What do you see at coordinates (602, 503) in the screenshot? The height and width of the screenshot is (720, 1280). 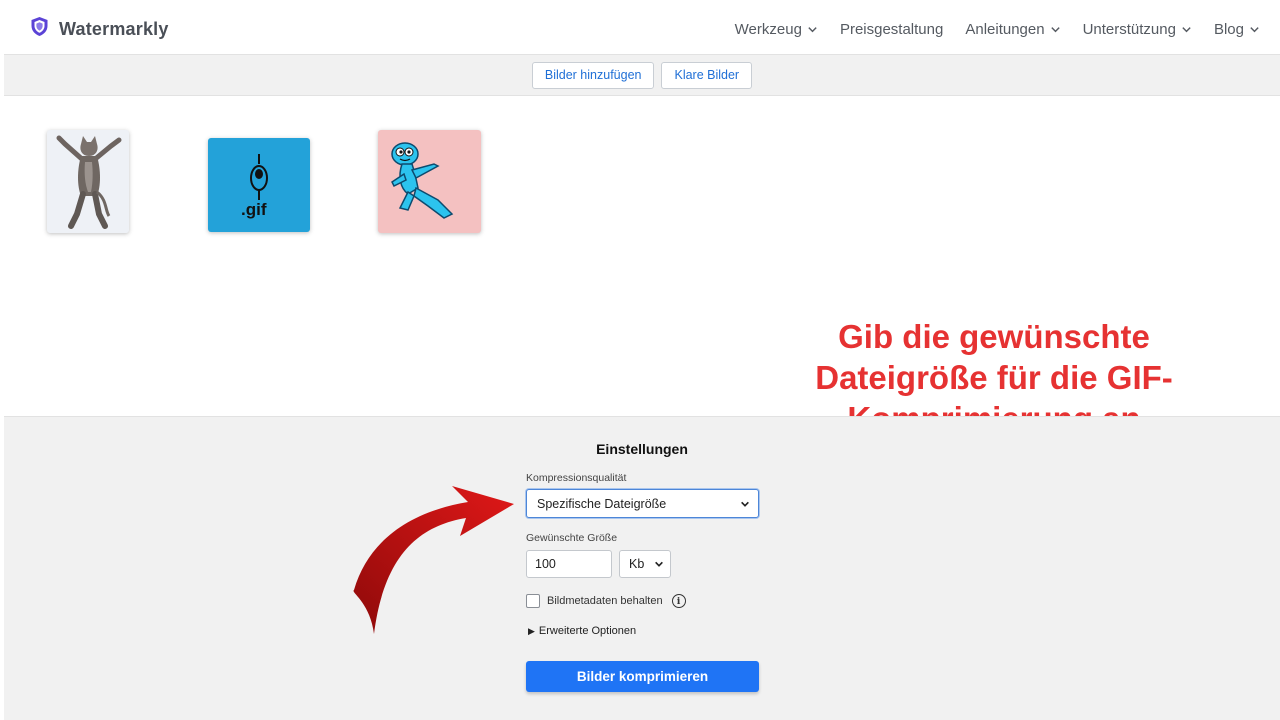 I see `quality-selected-value: Spezifische Dateigröße` at bounding box center [602, 503].